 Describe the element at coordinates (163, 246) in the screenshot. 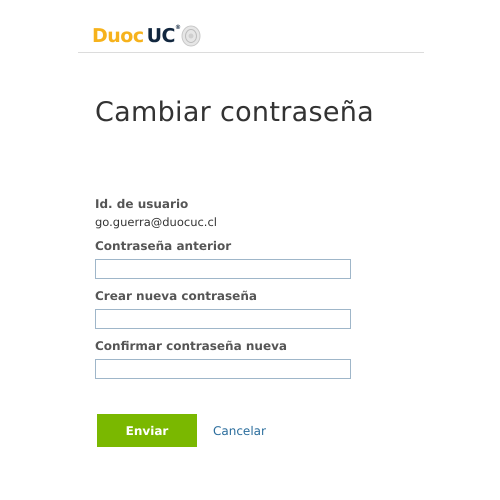

I see `field-label: Contraseña anterior` at that location.